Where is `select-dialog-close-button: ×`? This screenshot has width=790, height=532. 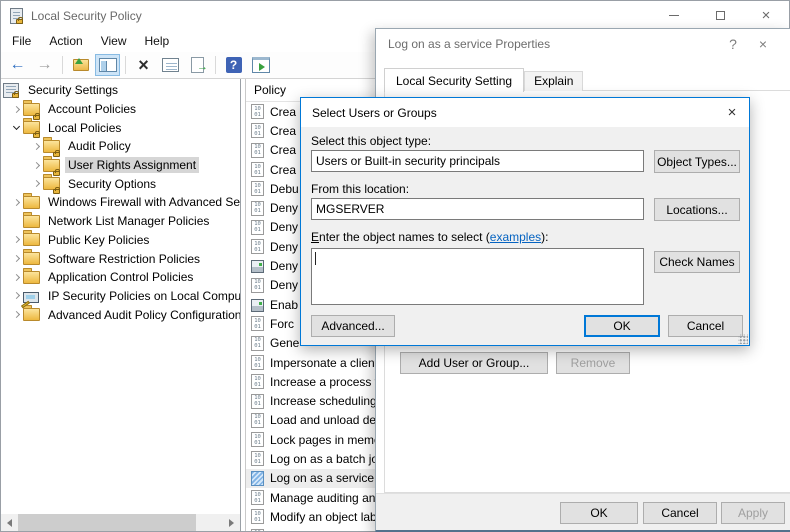
select-dialog-close-button: × is located at coordinates (732, 112).